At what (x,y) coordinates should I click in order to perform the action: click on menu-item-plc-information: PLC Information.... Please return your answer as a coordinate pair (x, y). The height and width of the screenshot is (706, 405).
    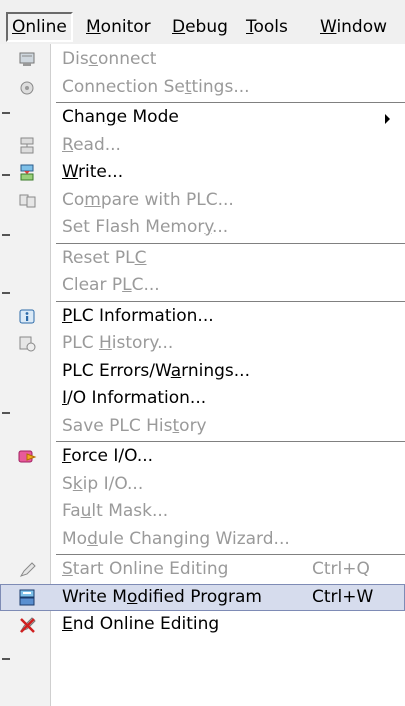
    Looking at the image, I should click on (202, 317).